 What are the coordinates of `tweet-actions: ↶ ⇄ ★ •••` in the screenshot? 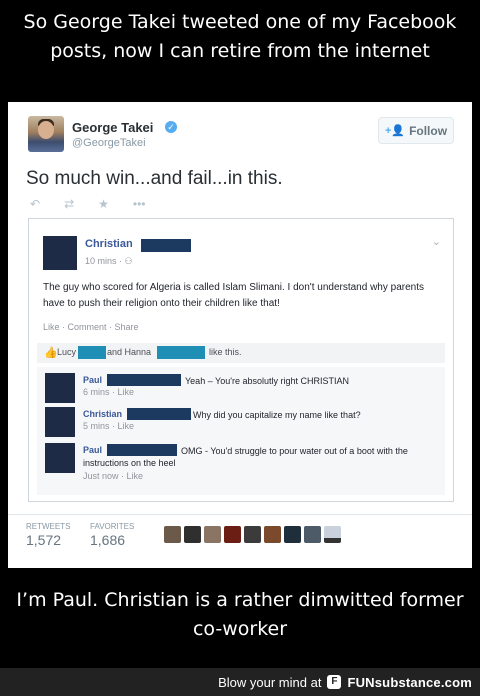 It's located at (88, 205).